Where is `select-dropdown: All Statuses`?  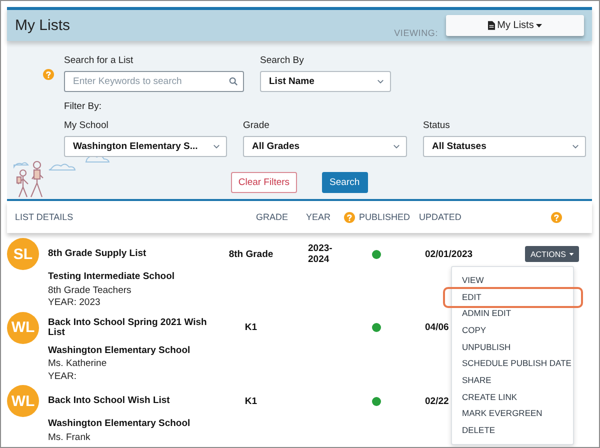
select-dropdown: All Statuses is located at coordinates (504, 146).